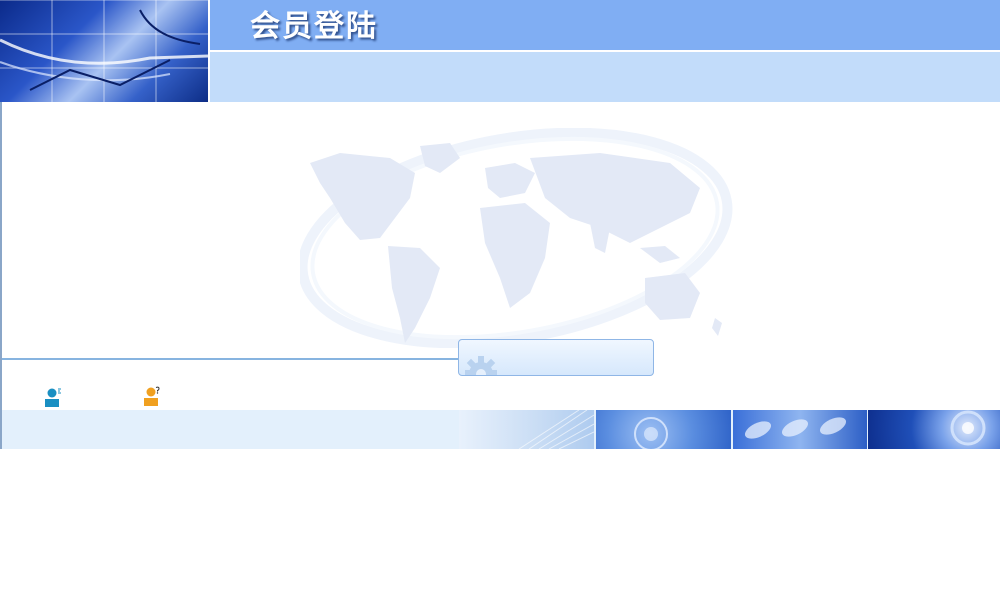  Describe the element at coordinates (152, 396) in the screenshot. I see `user-help-icon` at that location.